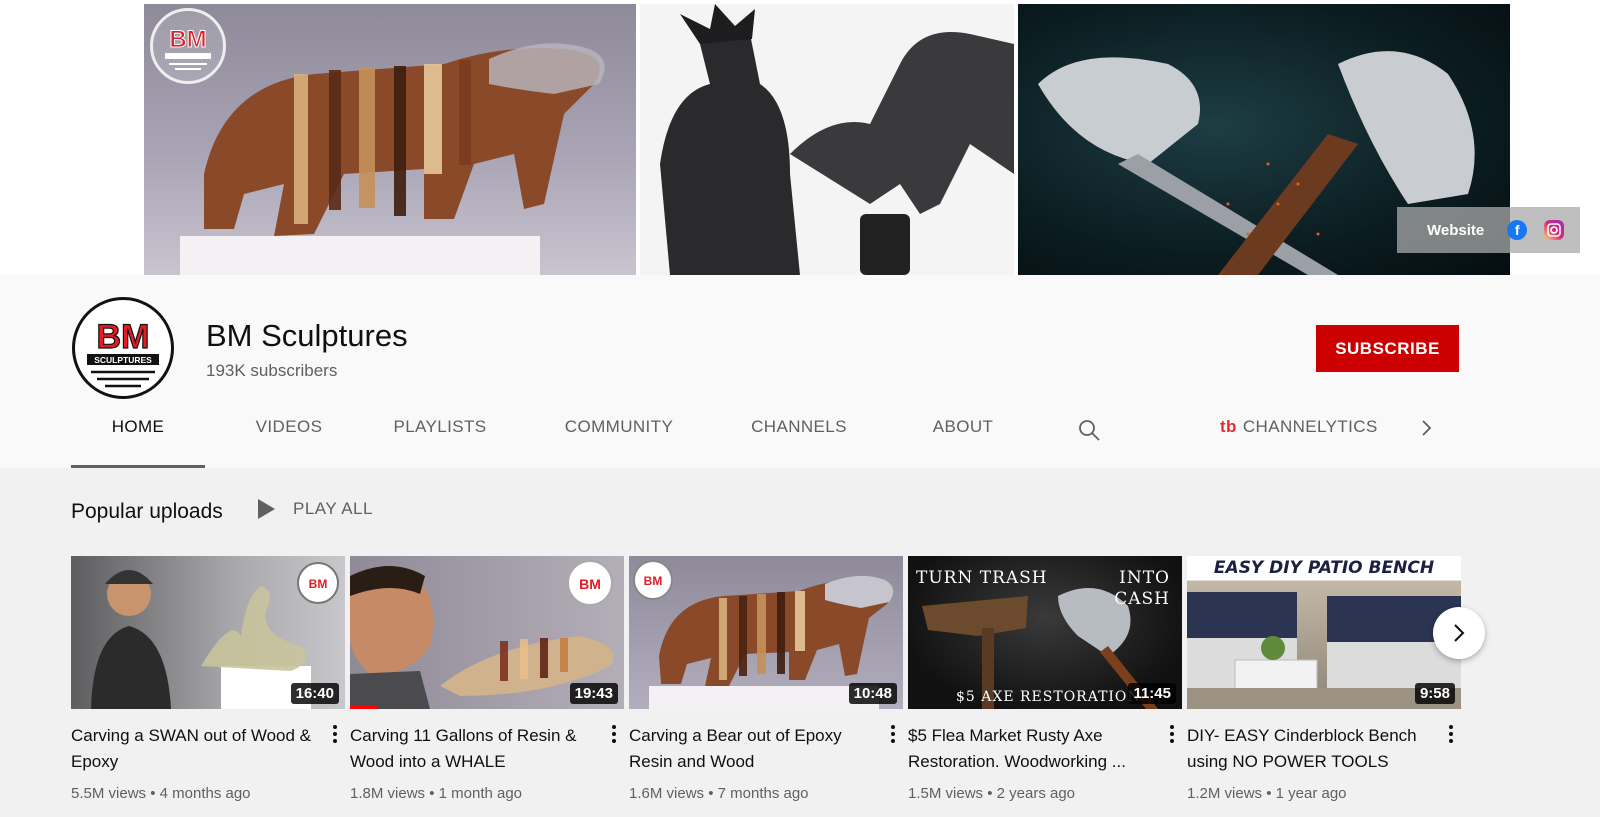 The width and height of the screenshot is (1600, 817). What do you see at coordinates (1324, 568) in the screenshot?
I see `thumb-caption-top: EASY DIY PATIO BENCH` at bounding box center [1324, 568].